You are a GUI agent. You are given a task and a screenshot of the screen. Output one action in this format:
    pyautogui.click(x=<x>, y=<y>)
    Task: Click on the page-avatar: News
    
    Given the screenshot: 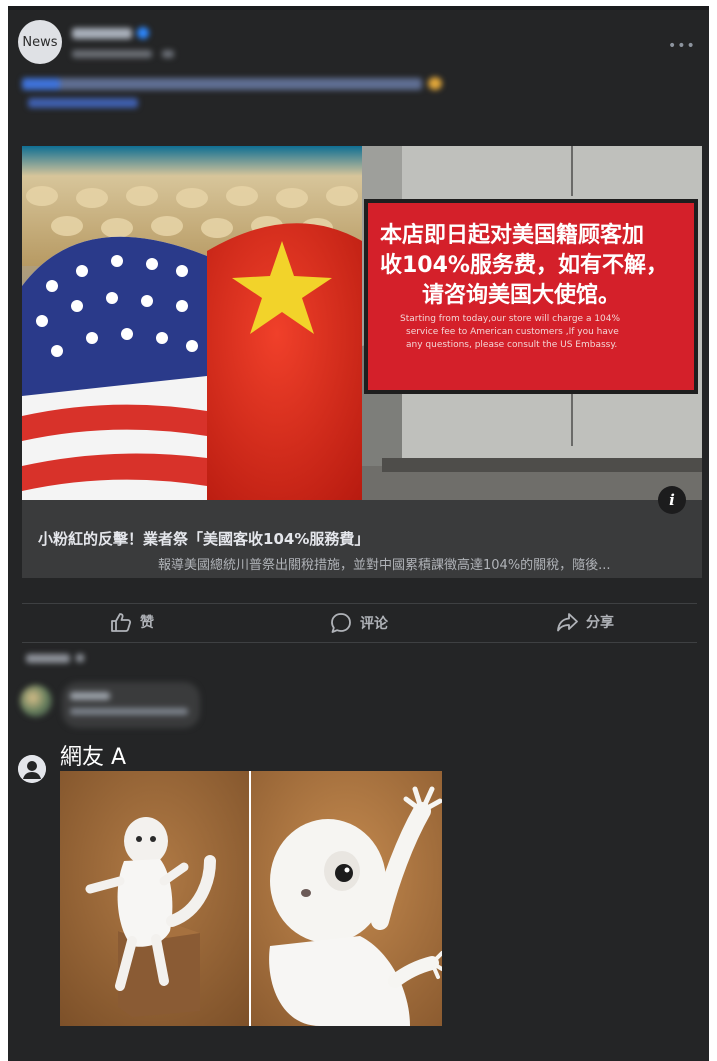 What is the action you would take?
    pyautogui.click(x=40, y=42)
    